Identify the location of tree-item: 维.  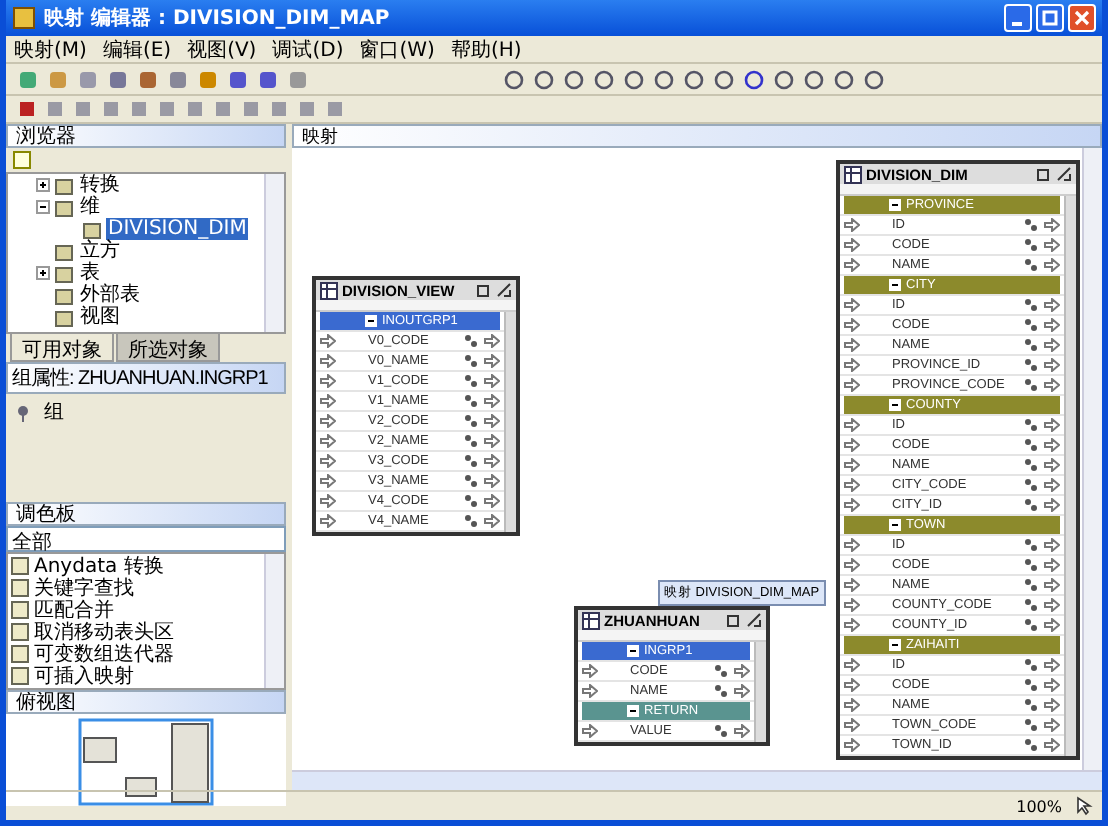
(90, 207).